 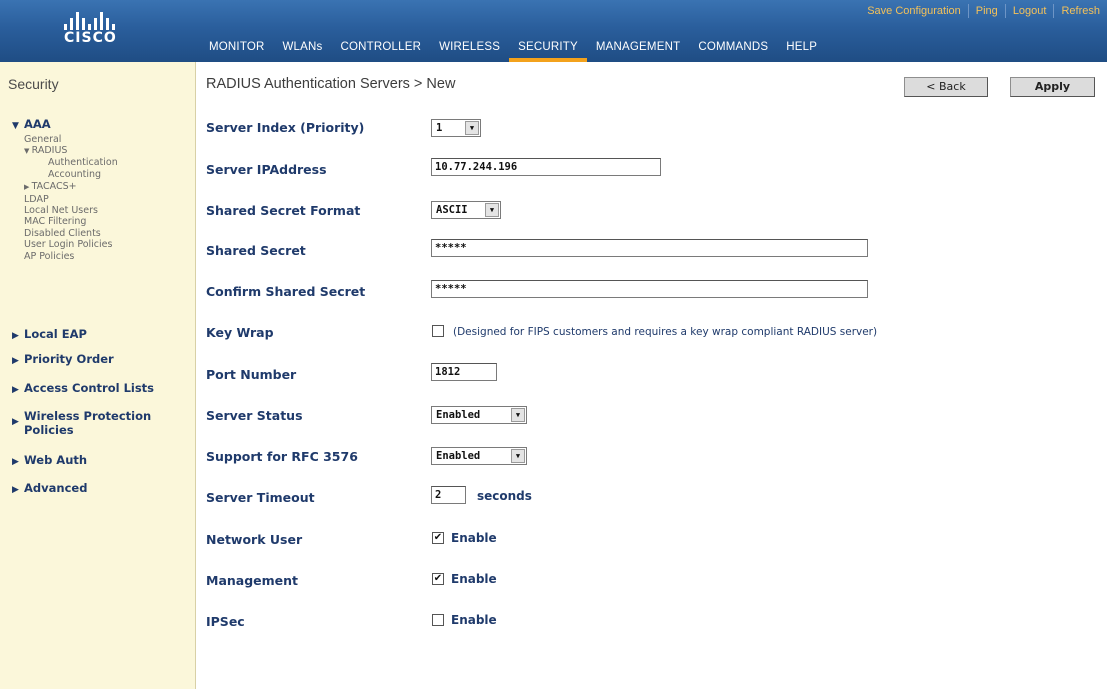 What do you see at coordinates (448, 495) in the screenshot?
I see `server-timeout-input: 2` at bounding box center [448, 495].